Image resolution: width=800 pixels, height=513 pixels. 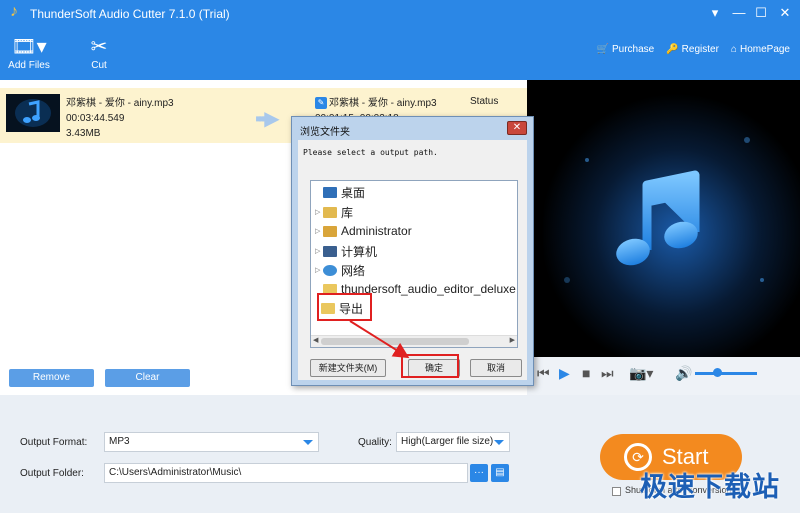 I want to click on top-nav: 🛒 Purchase 🔑 Register ⌂ HomePage, so click(x=693, y=49).